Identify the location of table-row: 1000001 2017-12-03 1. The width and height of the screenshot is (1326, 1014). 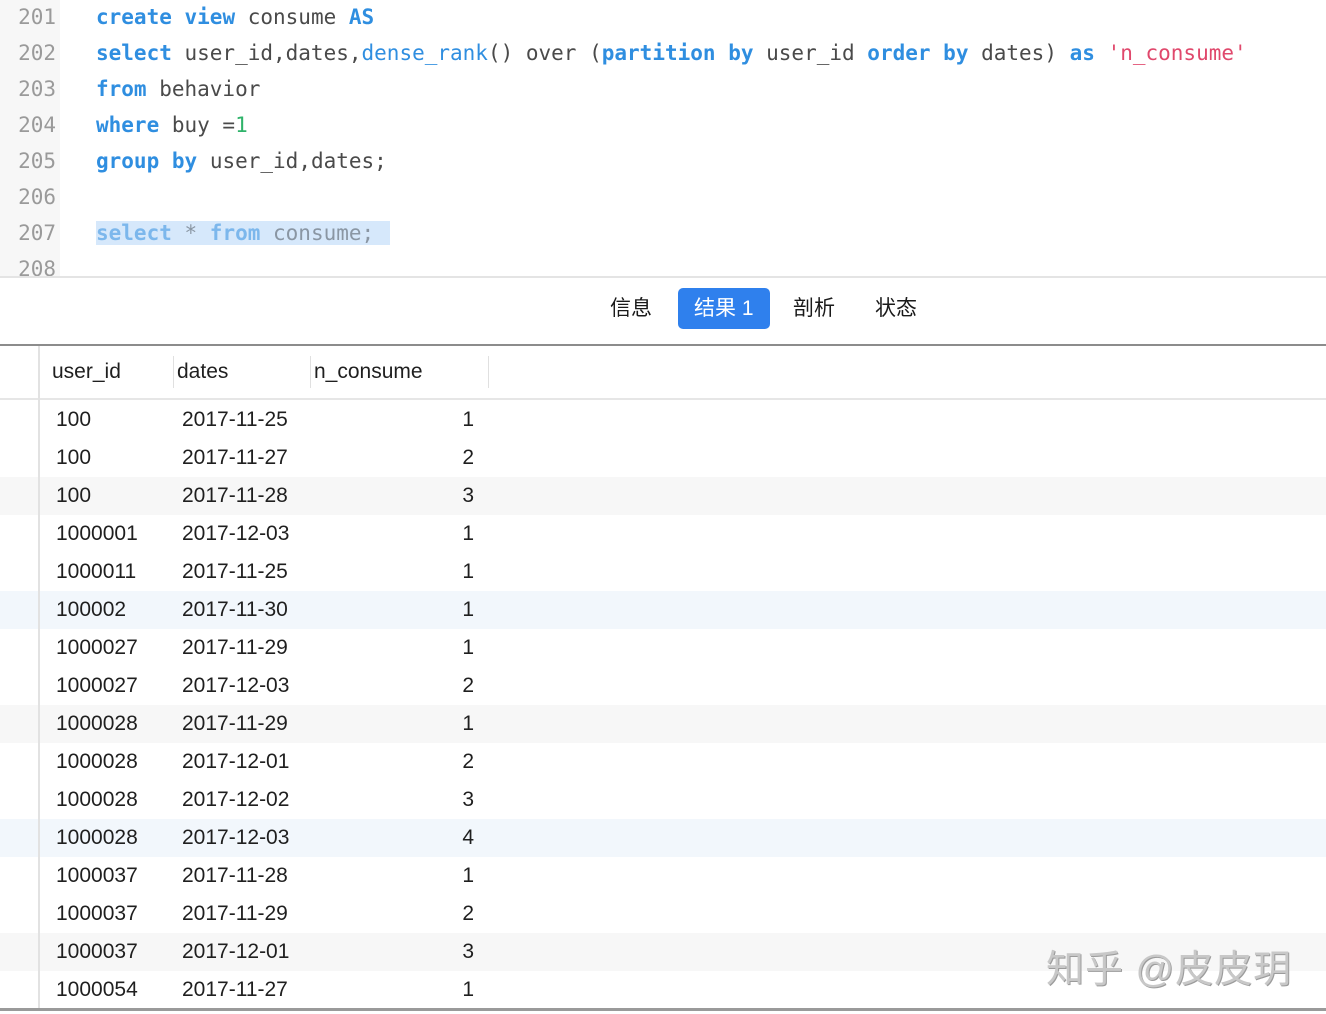
(663, 534).